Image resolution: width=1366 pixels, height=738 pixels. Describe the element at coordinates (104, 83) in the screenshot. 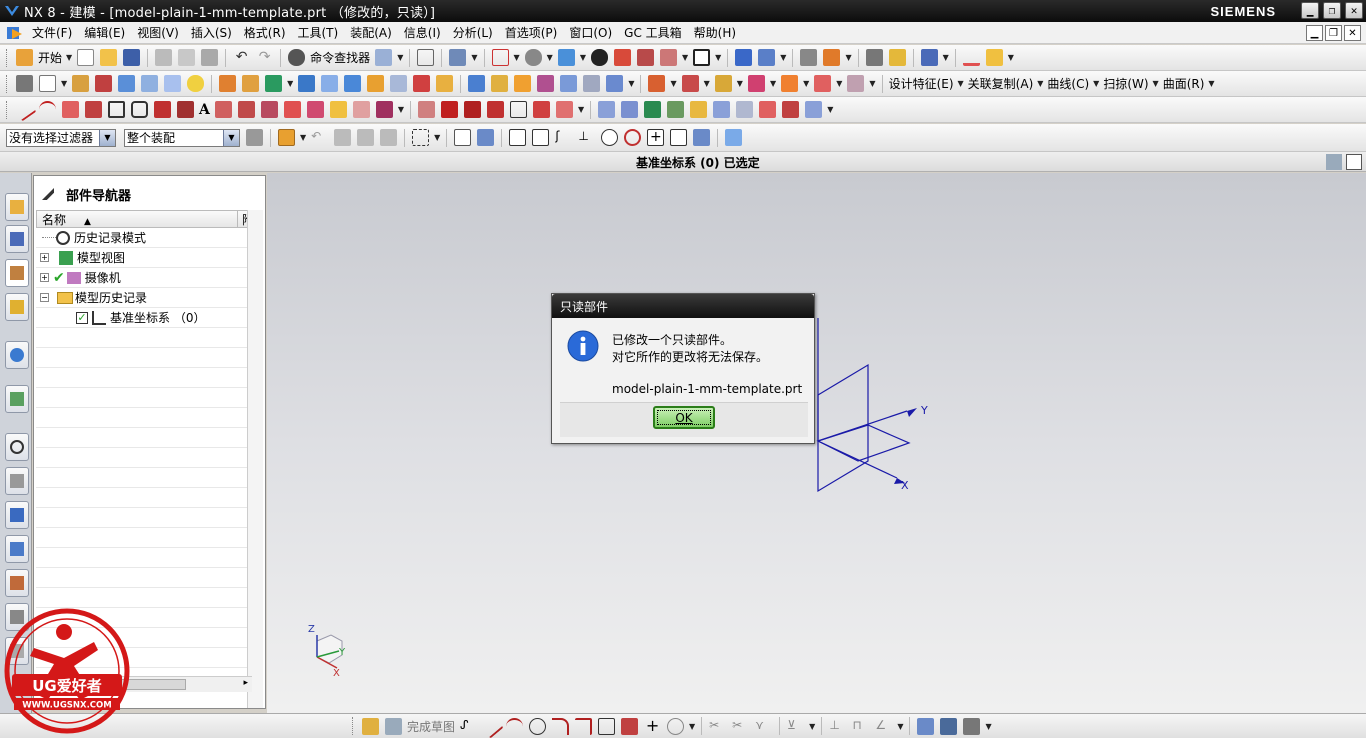

I see `revolve-icon` at that location.